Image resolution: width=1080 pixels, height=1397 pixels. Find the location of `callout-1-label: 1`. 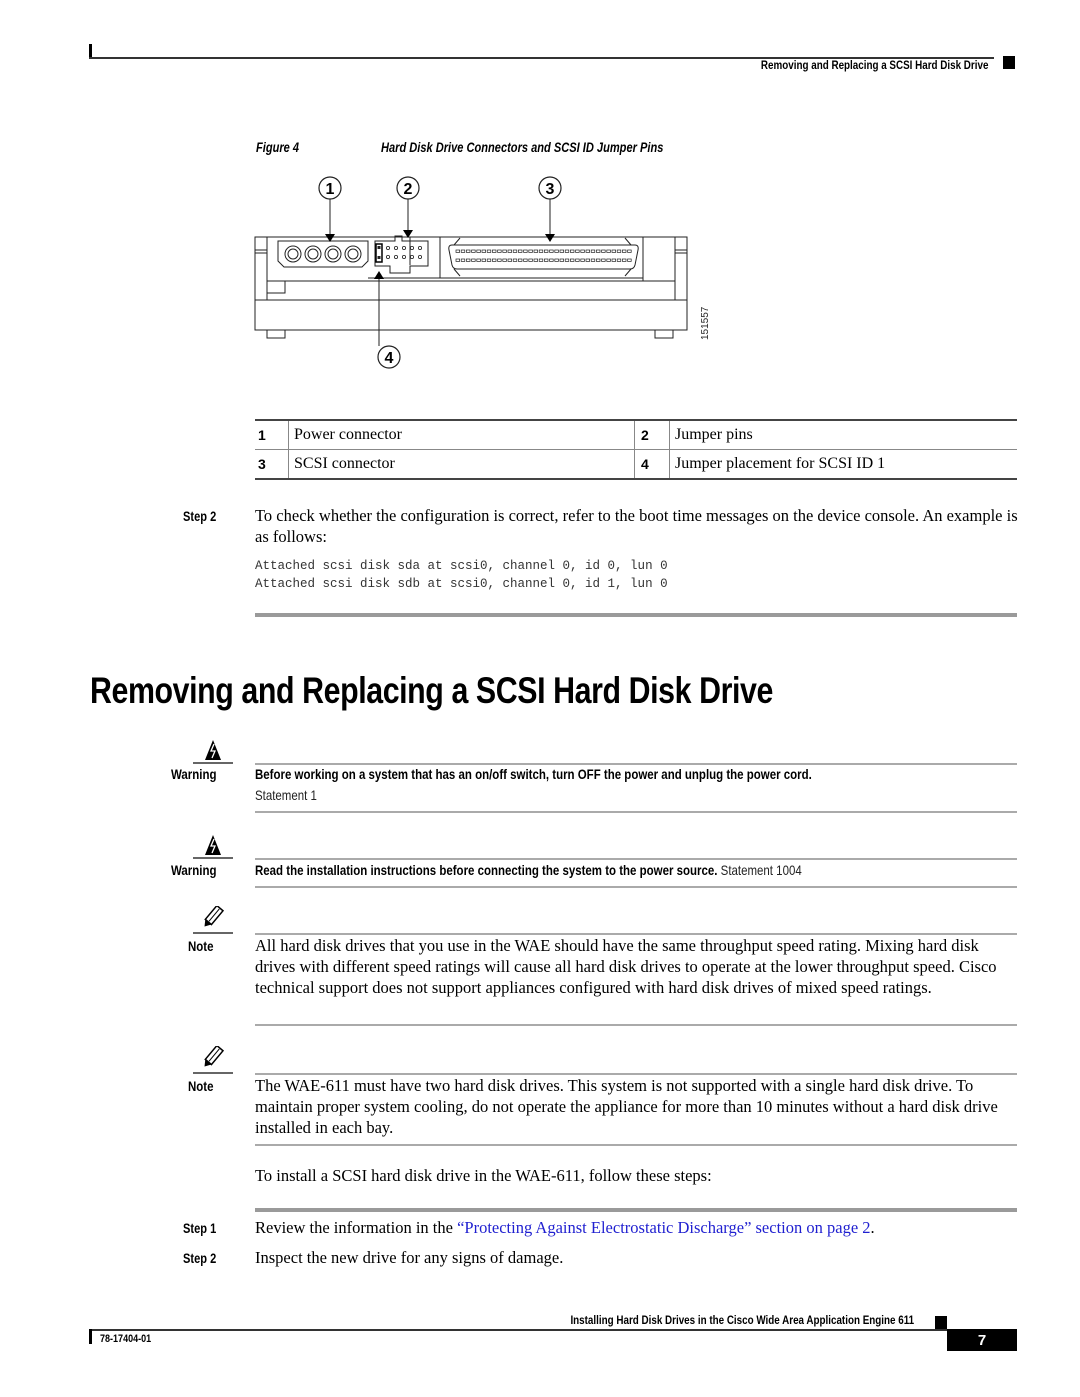

callout-1-label: 1 is located at coordinates (330, 189).